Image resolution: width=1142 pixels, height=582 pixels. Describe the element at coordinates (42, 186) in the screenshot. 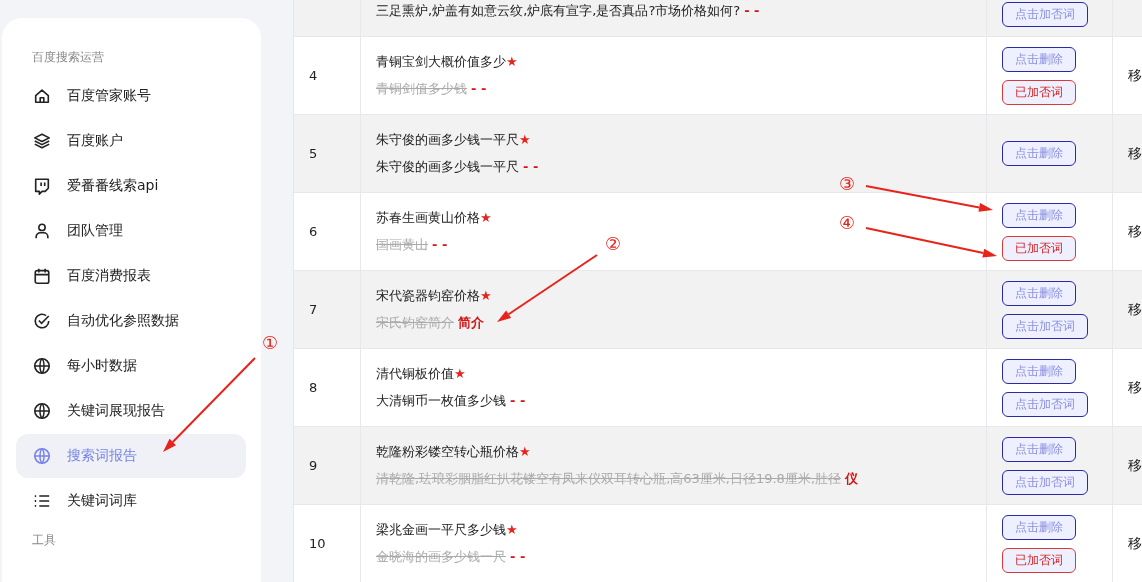

I see `chat-bubble-icon` at that location.